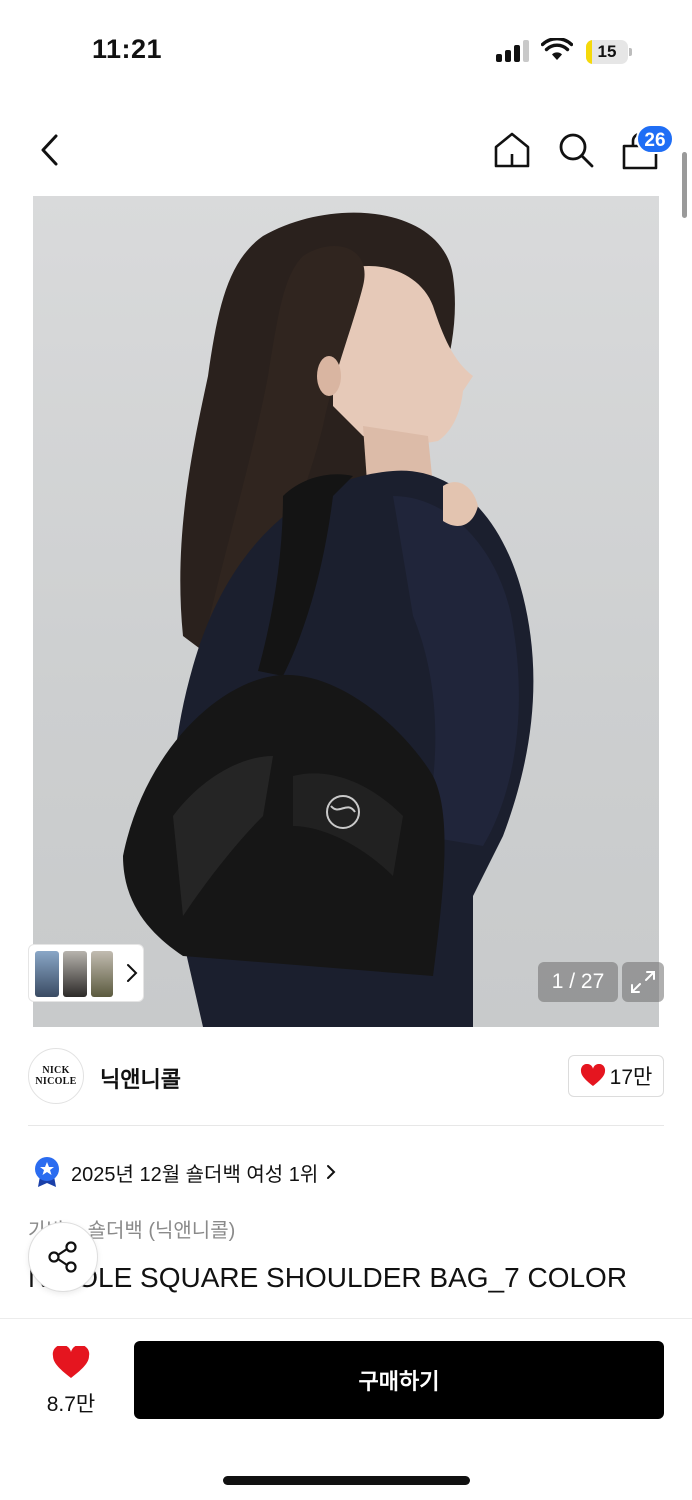 The height and width of the screenshot is (1500, 692). I want to click on brand-logo-line1: NICK, so click(56, 1070).